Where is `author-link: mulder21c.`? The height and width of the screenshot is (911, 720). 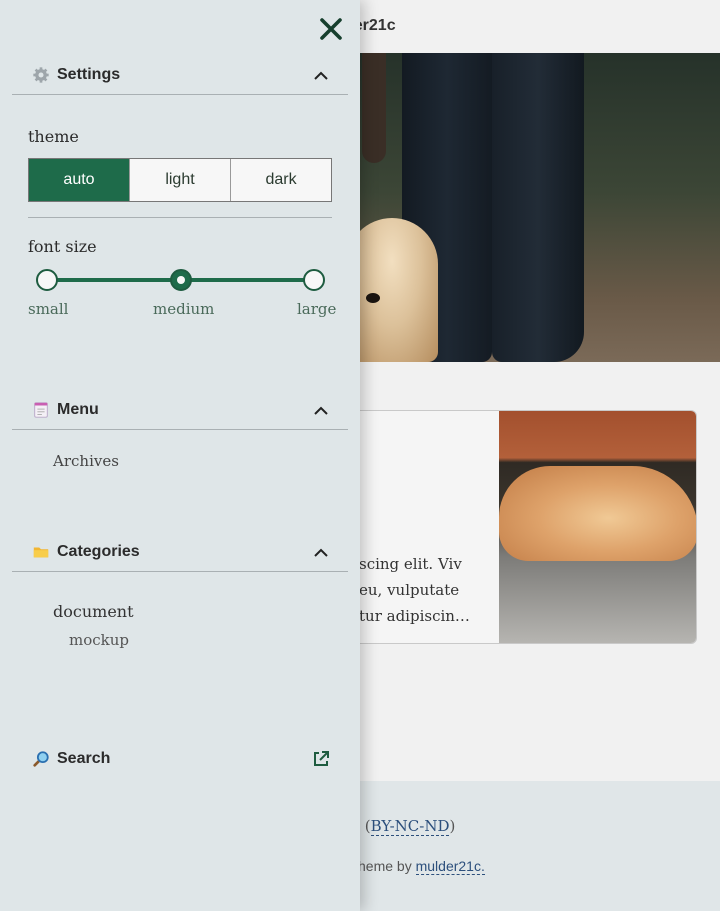
author-link: mulder21c. is located at coordinates (450, 866).